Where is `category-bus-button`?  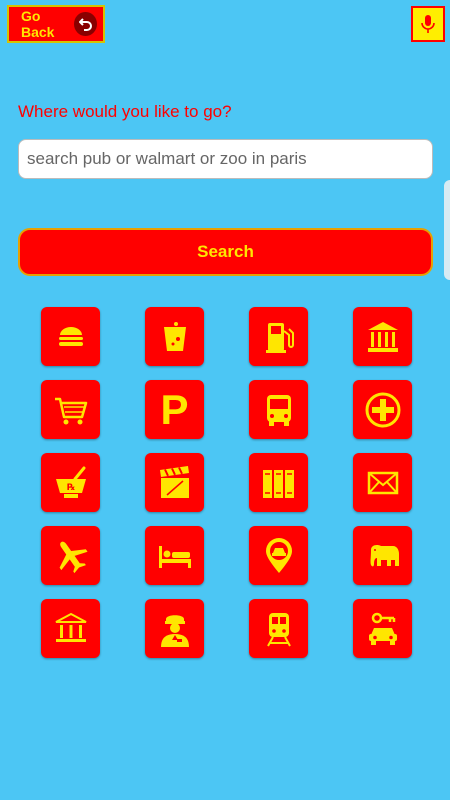
category-bus-button is located at coordinates (278, 409).